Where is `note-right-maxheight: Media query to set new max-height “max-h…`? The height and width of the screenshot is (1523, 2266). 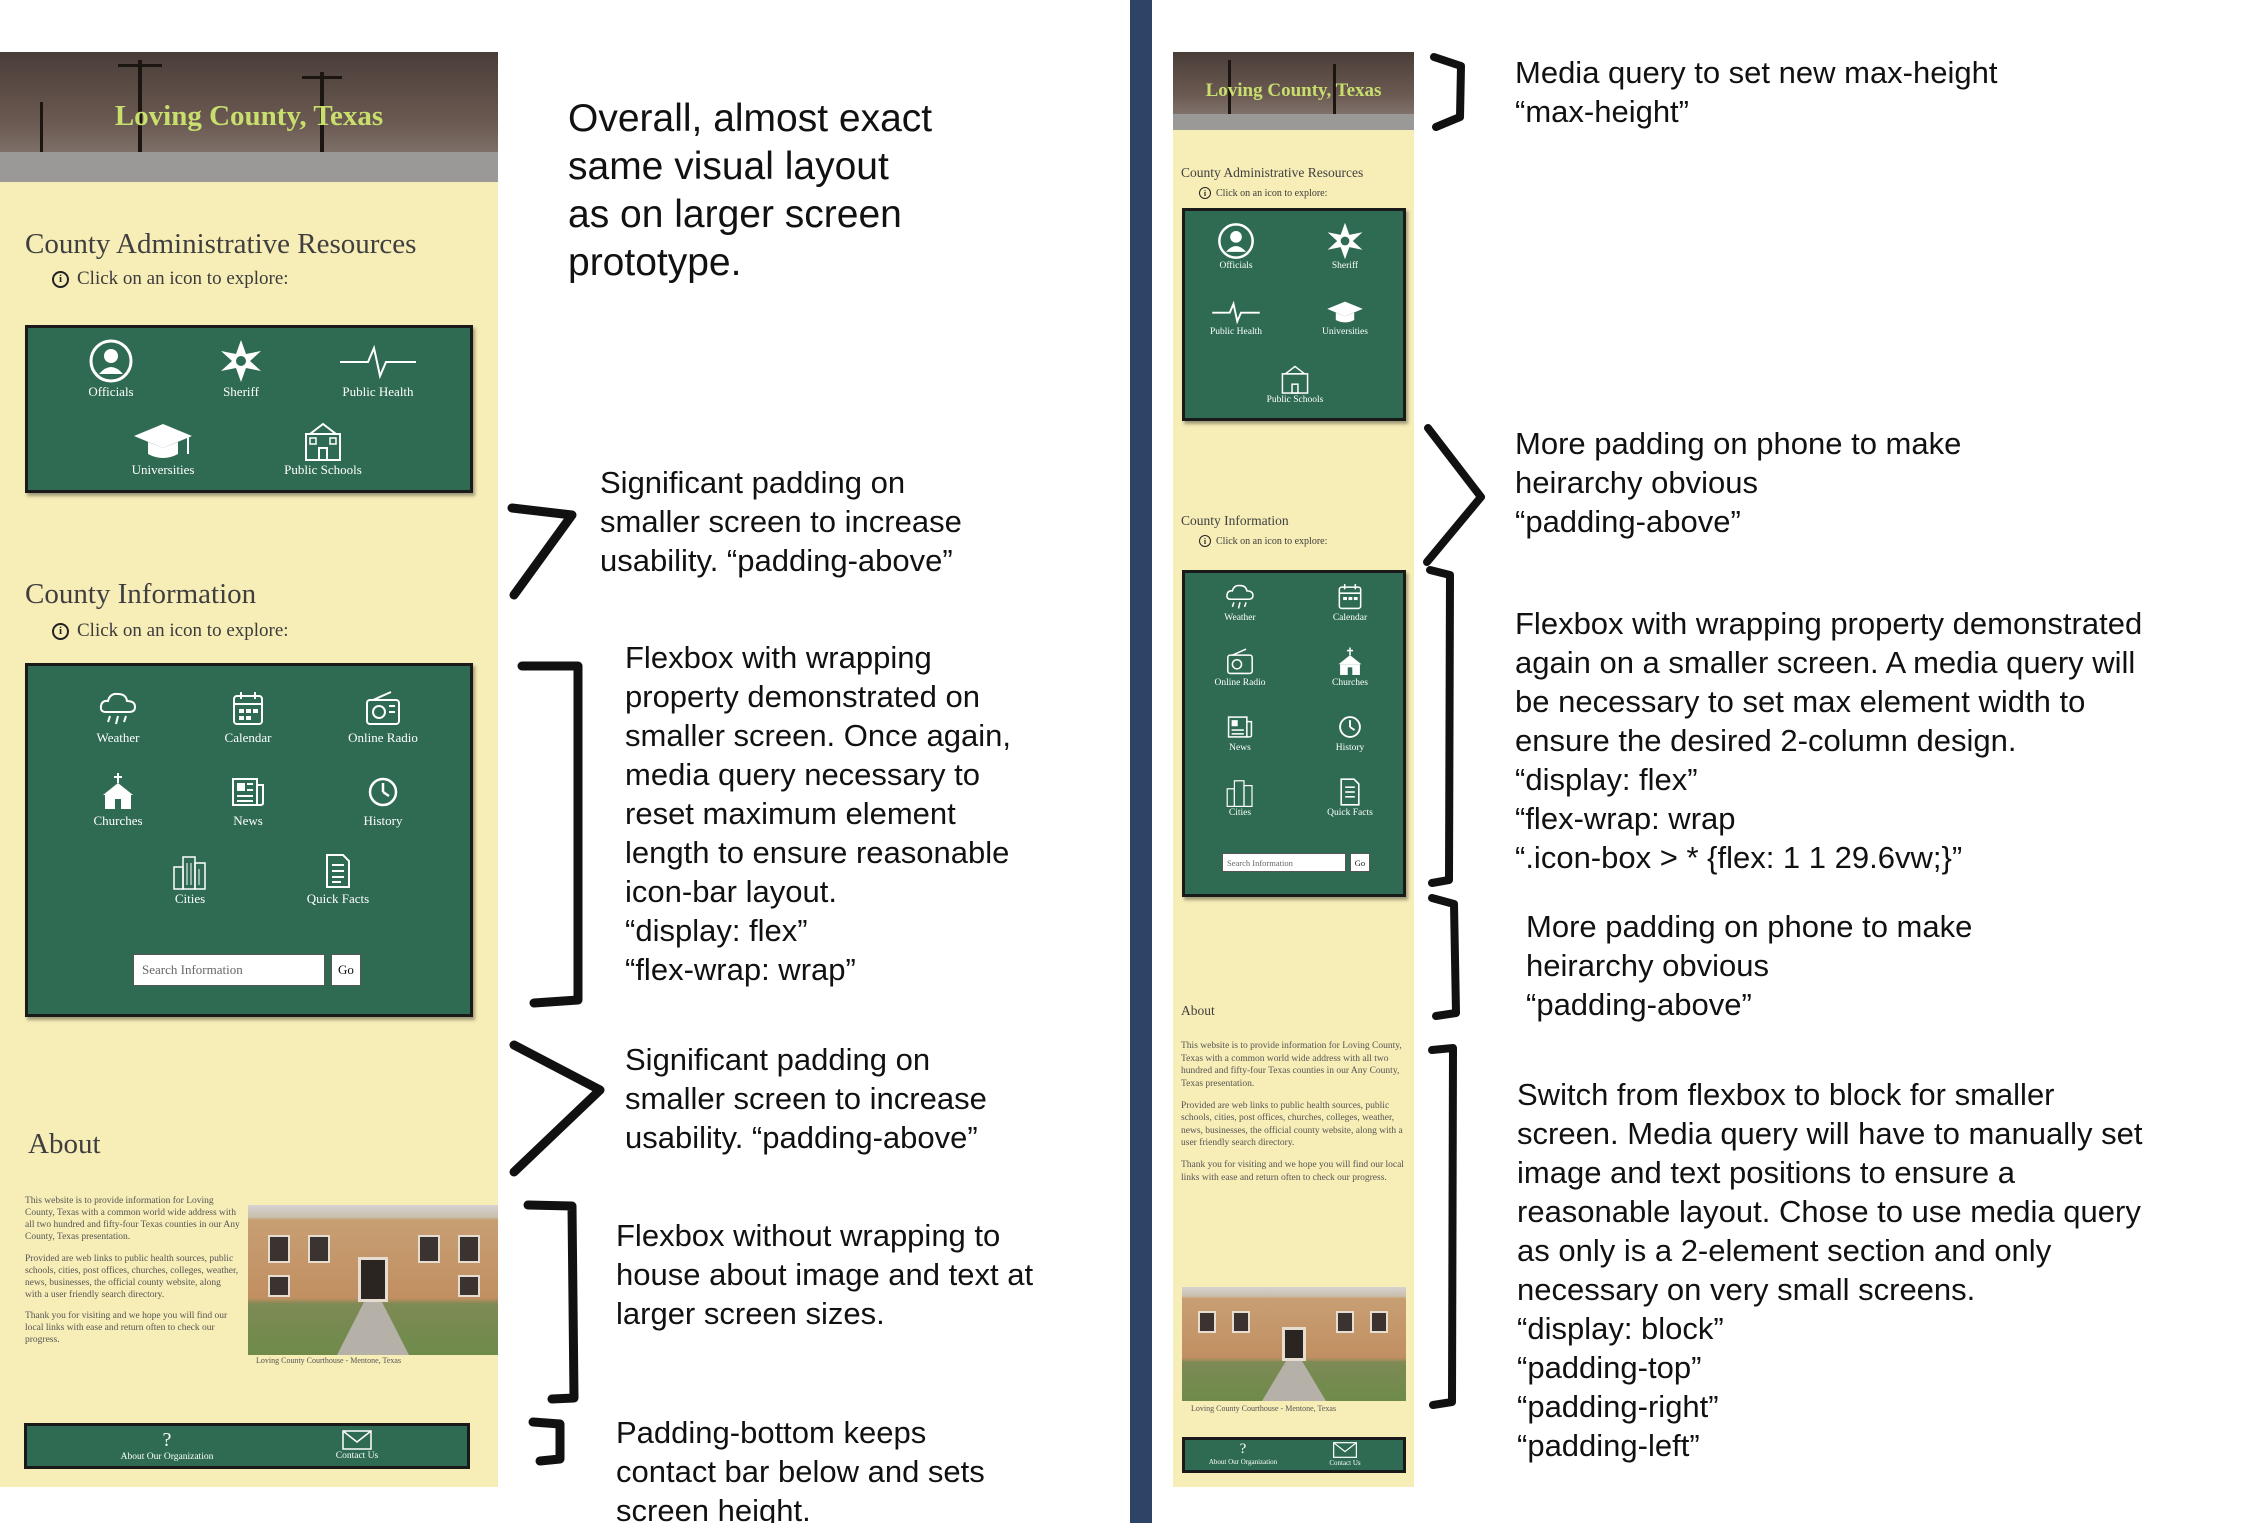
note-right-maxheight: Media query to set new max-height “max-h… is located at coordinates (1756, 92).